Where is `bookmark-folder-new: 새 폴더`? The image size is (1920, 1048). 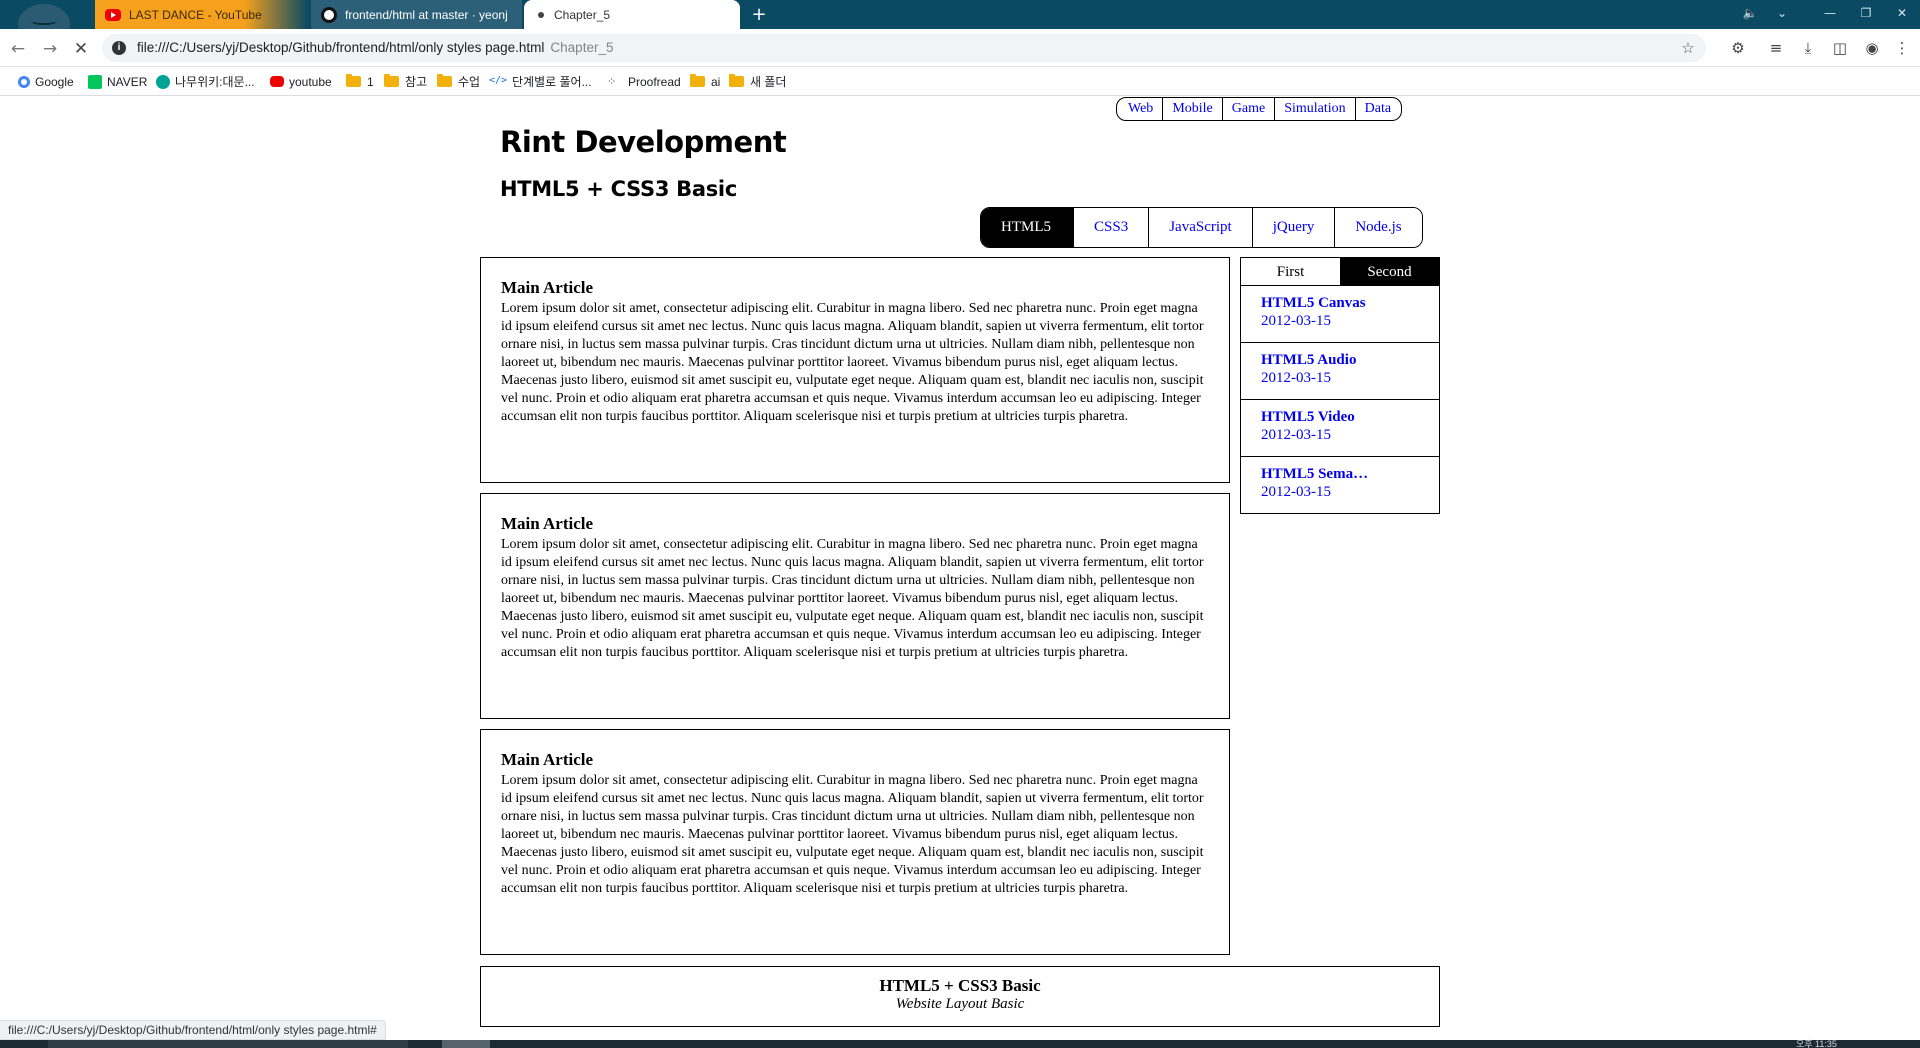
bookmark-folder-new: 새 폴더 is located at coordinates (757, 81).